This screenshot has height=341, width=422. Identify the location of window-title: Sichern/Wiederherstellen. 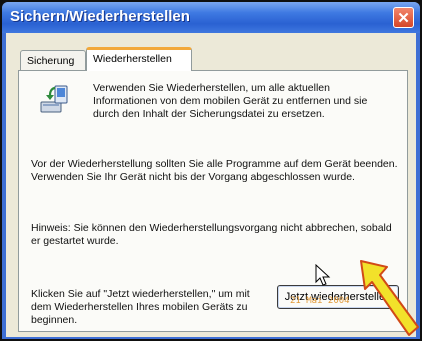
(100, 16).